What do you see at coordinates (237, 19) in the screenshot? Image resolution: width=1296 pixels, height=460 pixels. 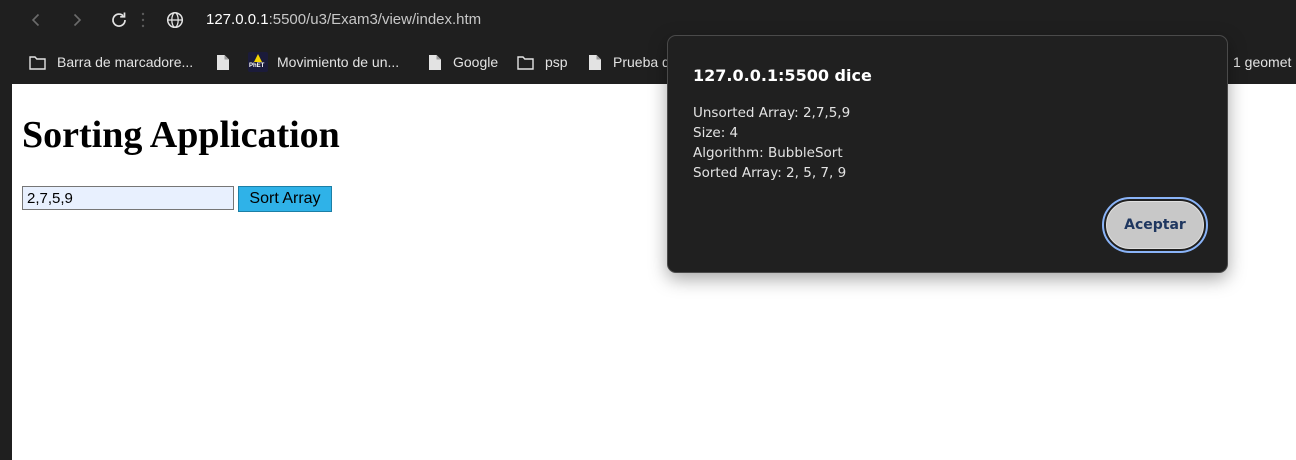 I see `url-host: 127.0.0.1` at bounding box center [237, 19].